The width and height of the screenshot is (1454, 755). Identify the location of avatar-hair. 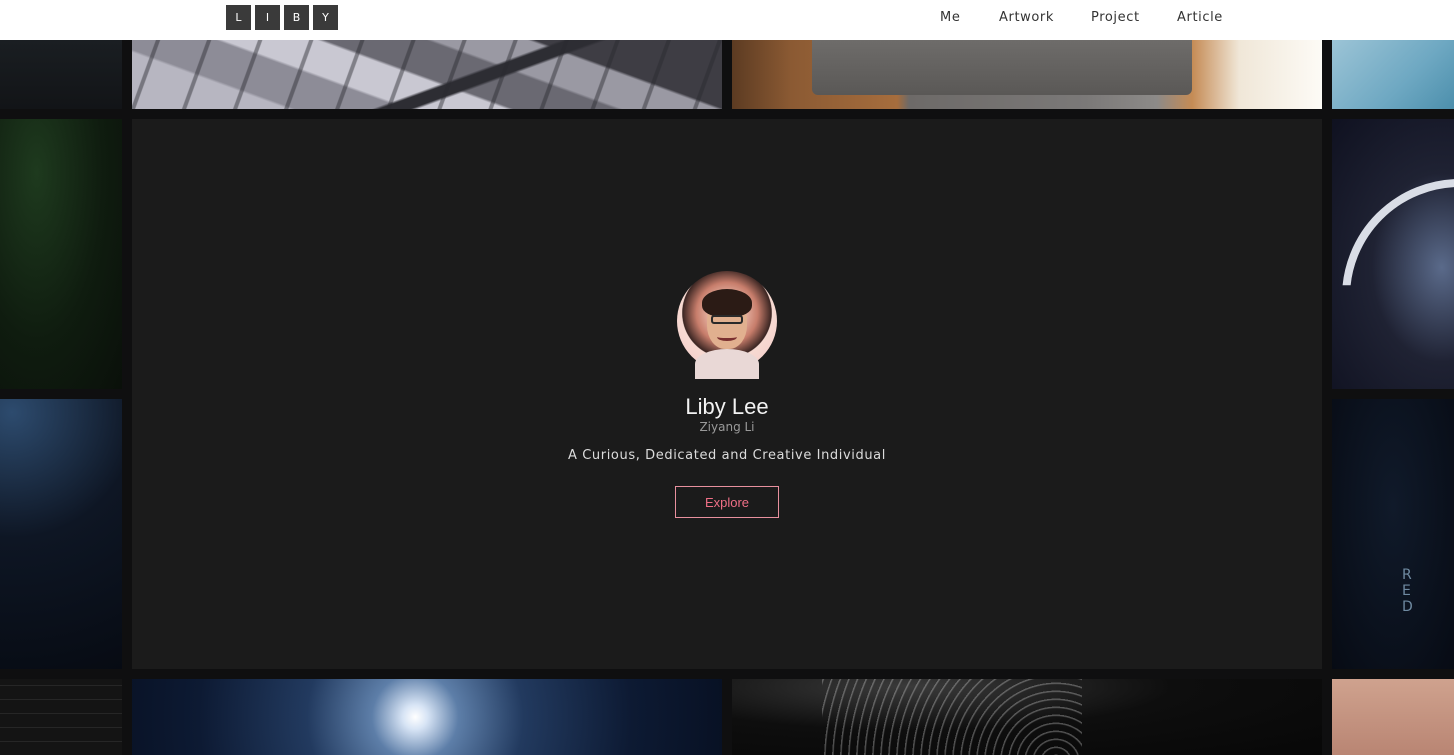
(727, 303).